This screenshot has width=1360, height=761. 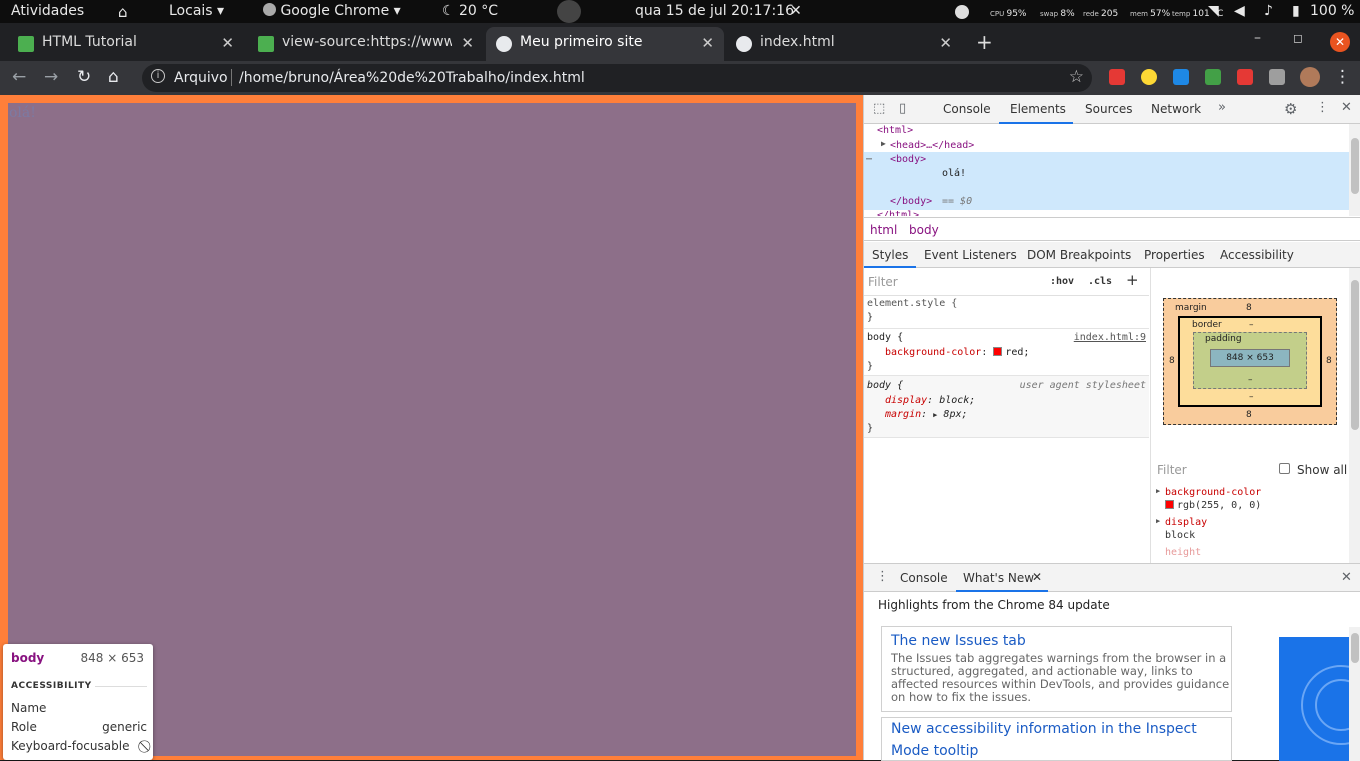 What do you see at coordinates (158, 76) in the screenshot?
I see `info-icon: i` at bounding box center [158, 76].